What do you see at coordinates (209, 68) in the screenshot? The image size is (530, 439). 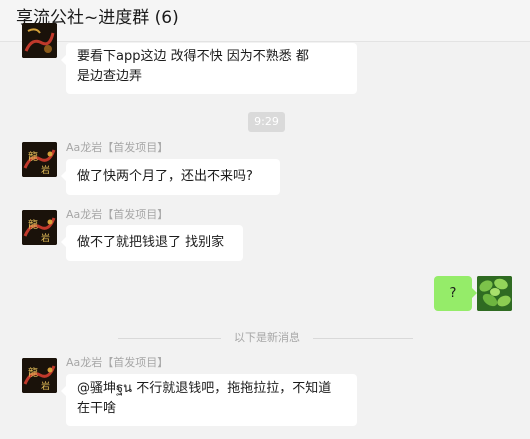 I see `message-bubble: 要看下app这边 改得不快 因为不熟悉 都 是边查边弄` at bounding box center [209, 68].